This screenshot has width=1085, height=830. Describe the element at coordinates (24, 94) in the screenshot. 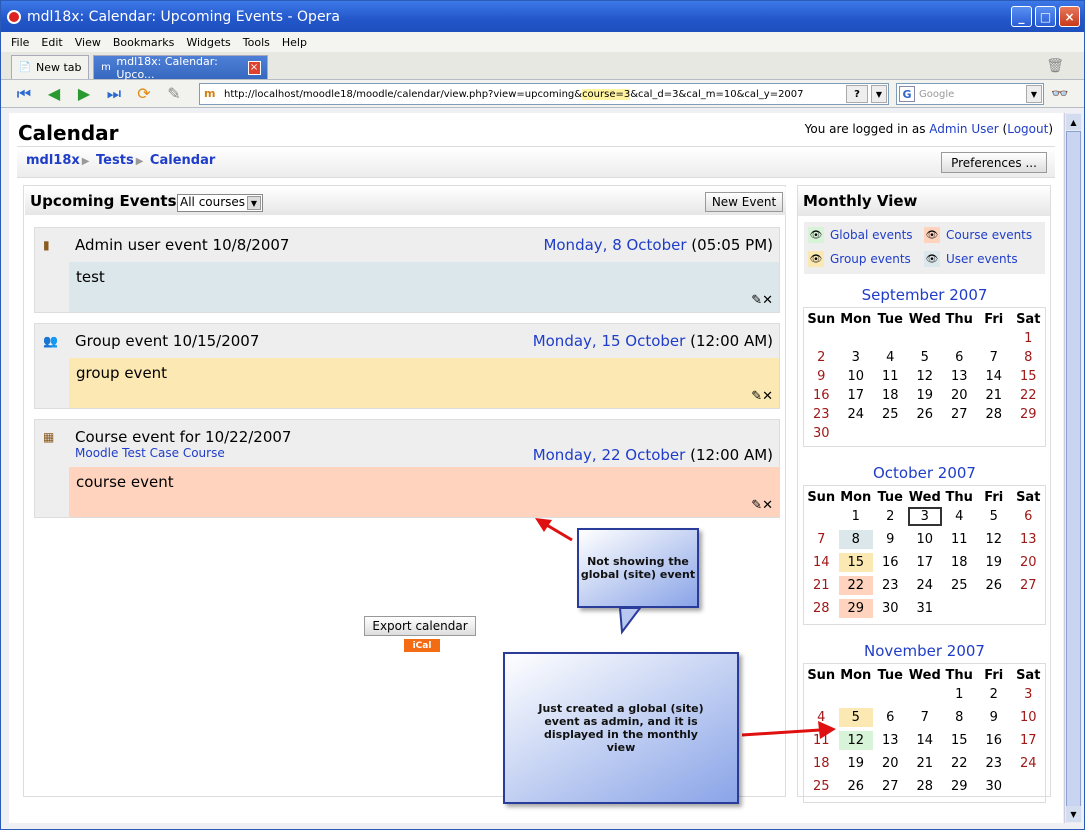

I see `rewind-icon: ⏮` at that location.